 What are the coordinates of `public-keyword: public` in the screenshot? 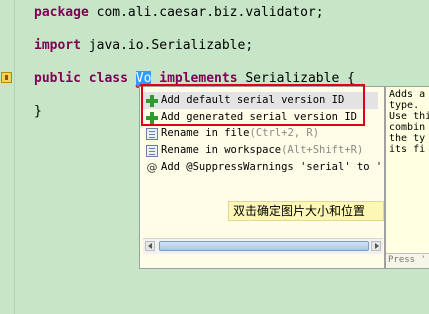 It's located at (57, 78).